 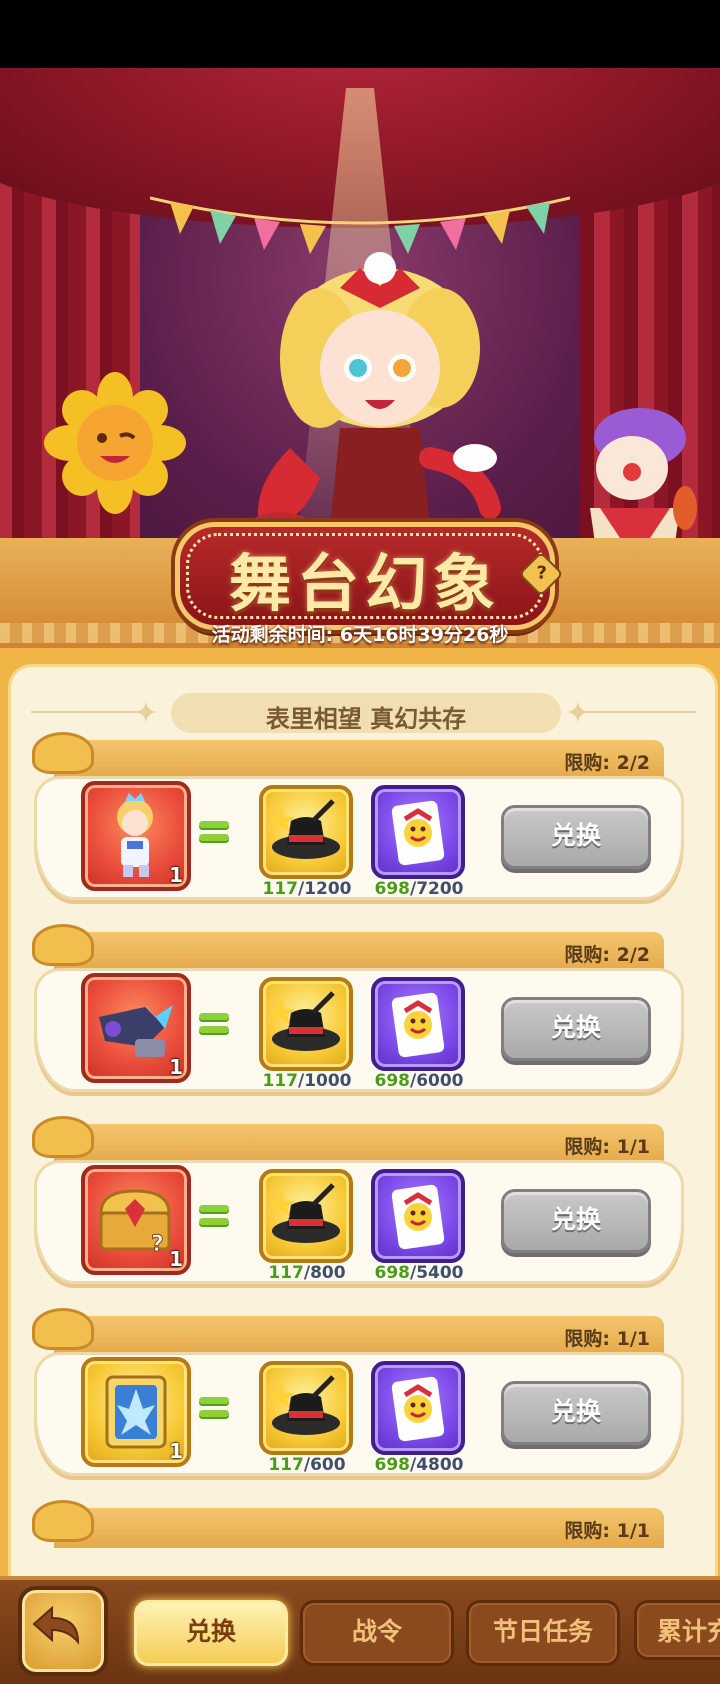 What do you see at coordinates (359, 838) in the screenshot?
I see `card-body: 1 117/1200 698/7200 兑换` at bounding box center [359, 838].